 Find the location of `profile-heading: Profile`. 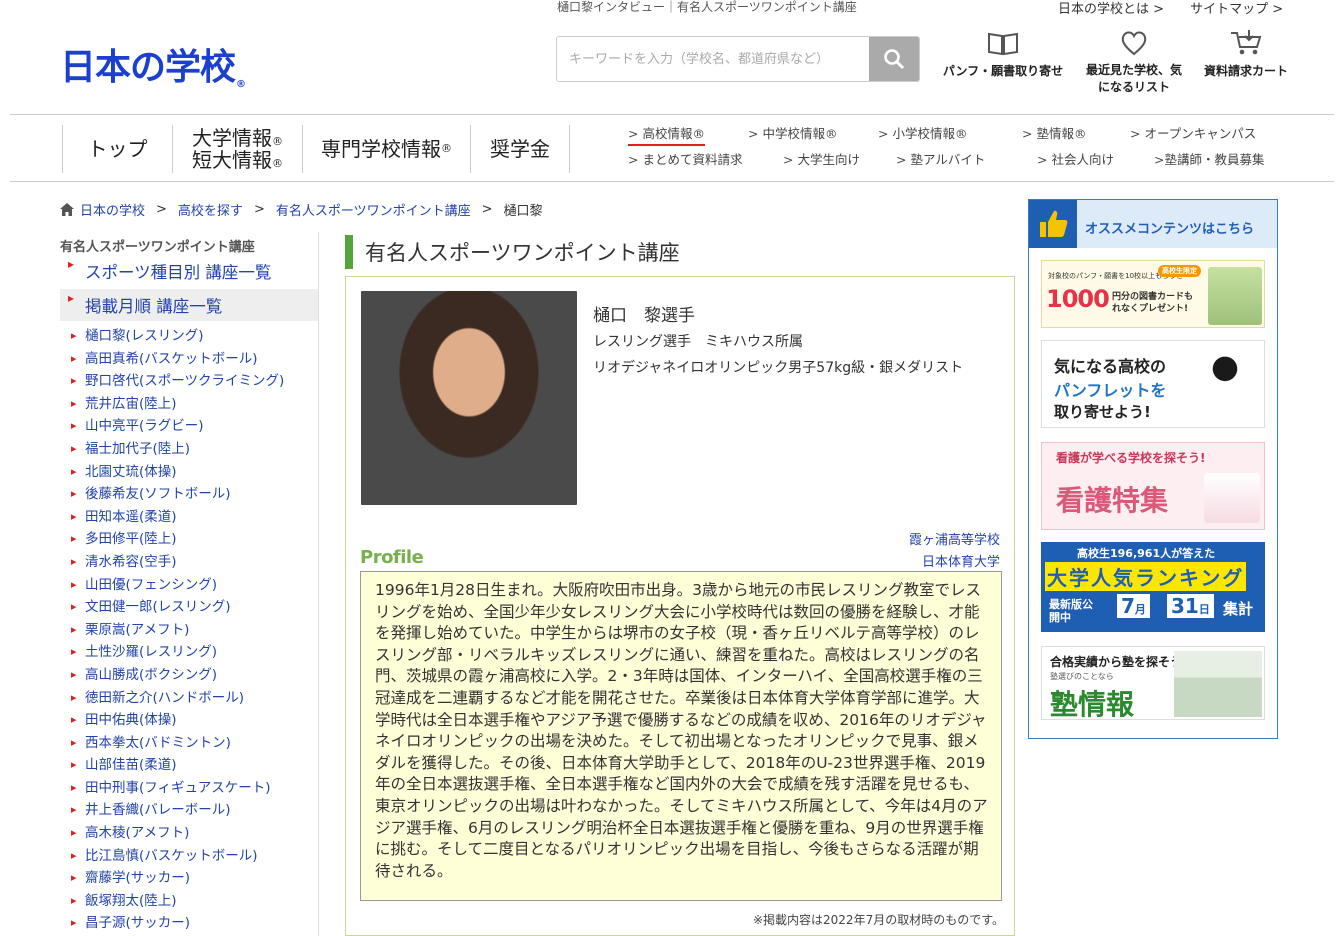

profile-heading: Profile is located at coordinates (392, 557).